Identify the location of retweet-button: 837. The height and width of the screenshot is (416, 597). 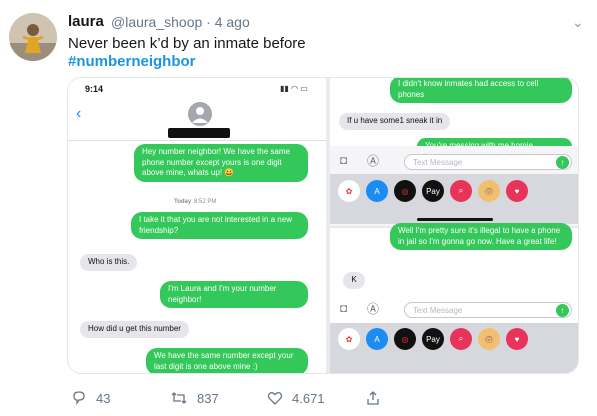
(194, 398).